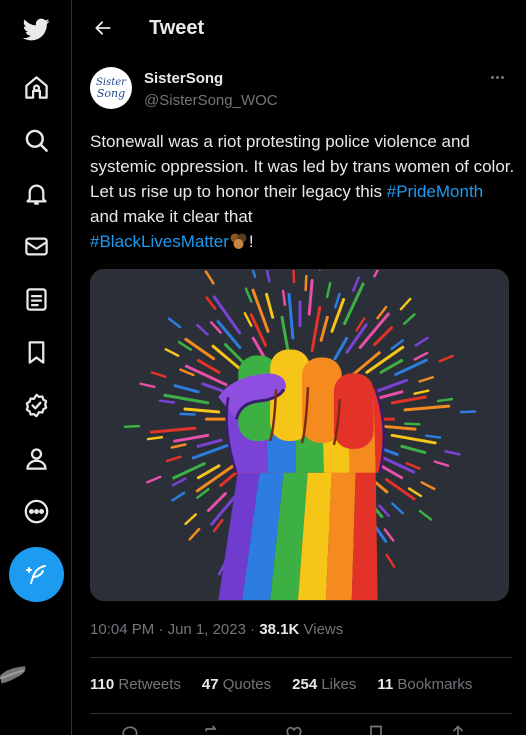  I want to click on avatar: Sister Song, so click(111, 88).